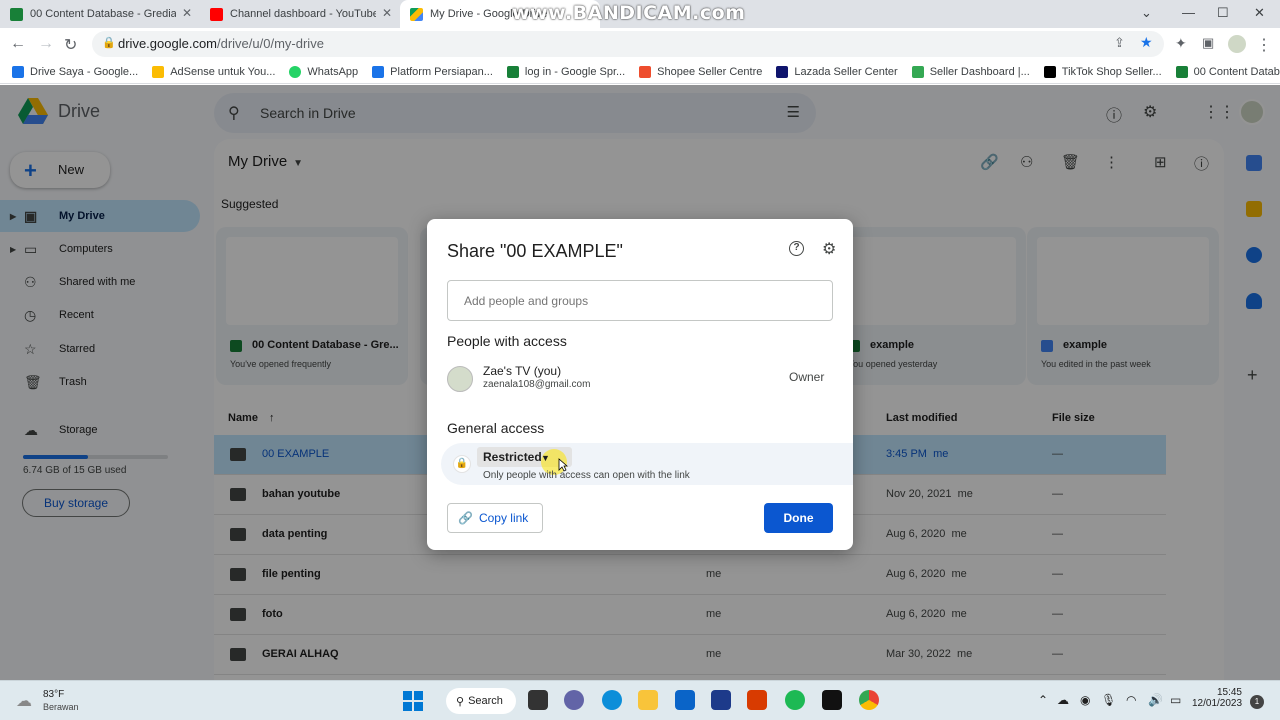  I want to click on chevron-up-icon: ⌃, so click(1043, 700).